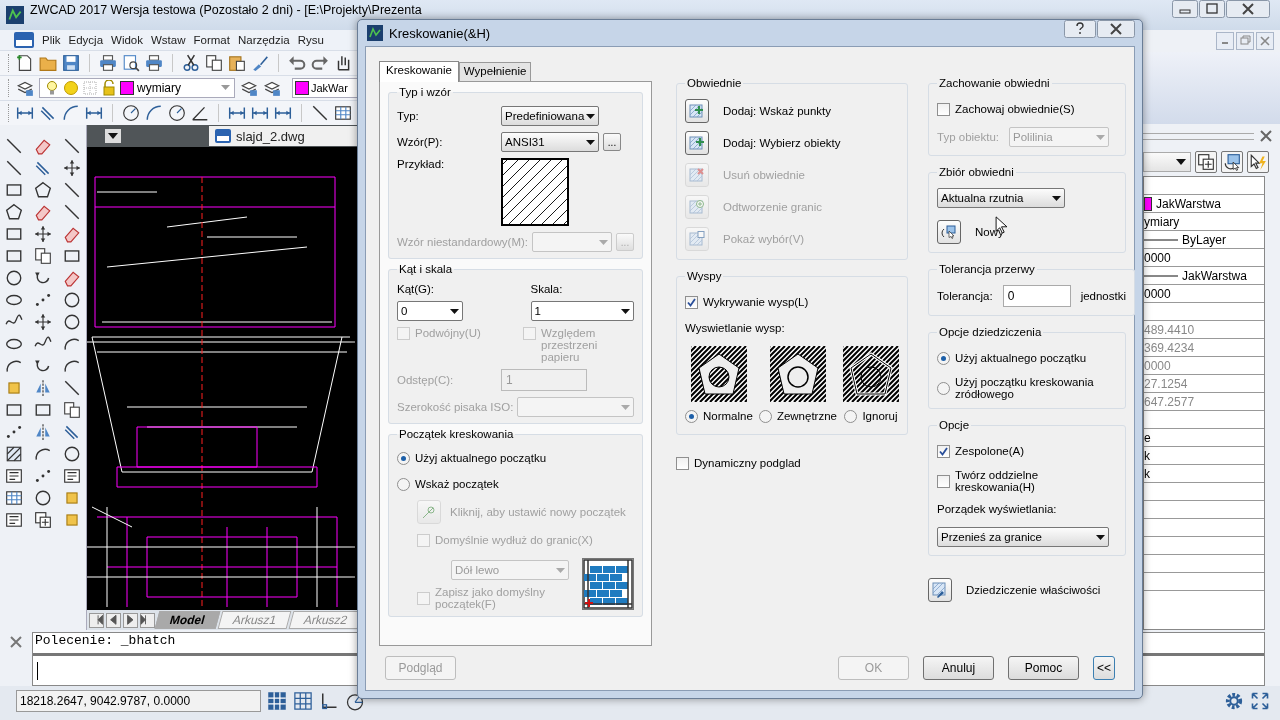 The height and width of the screenshot is (720, 1280). I want to click on redo-icon, so click(320, 63).